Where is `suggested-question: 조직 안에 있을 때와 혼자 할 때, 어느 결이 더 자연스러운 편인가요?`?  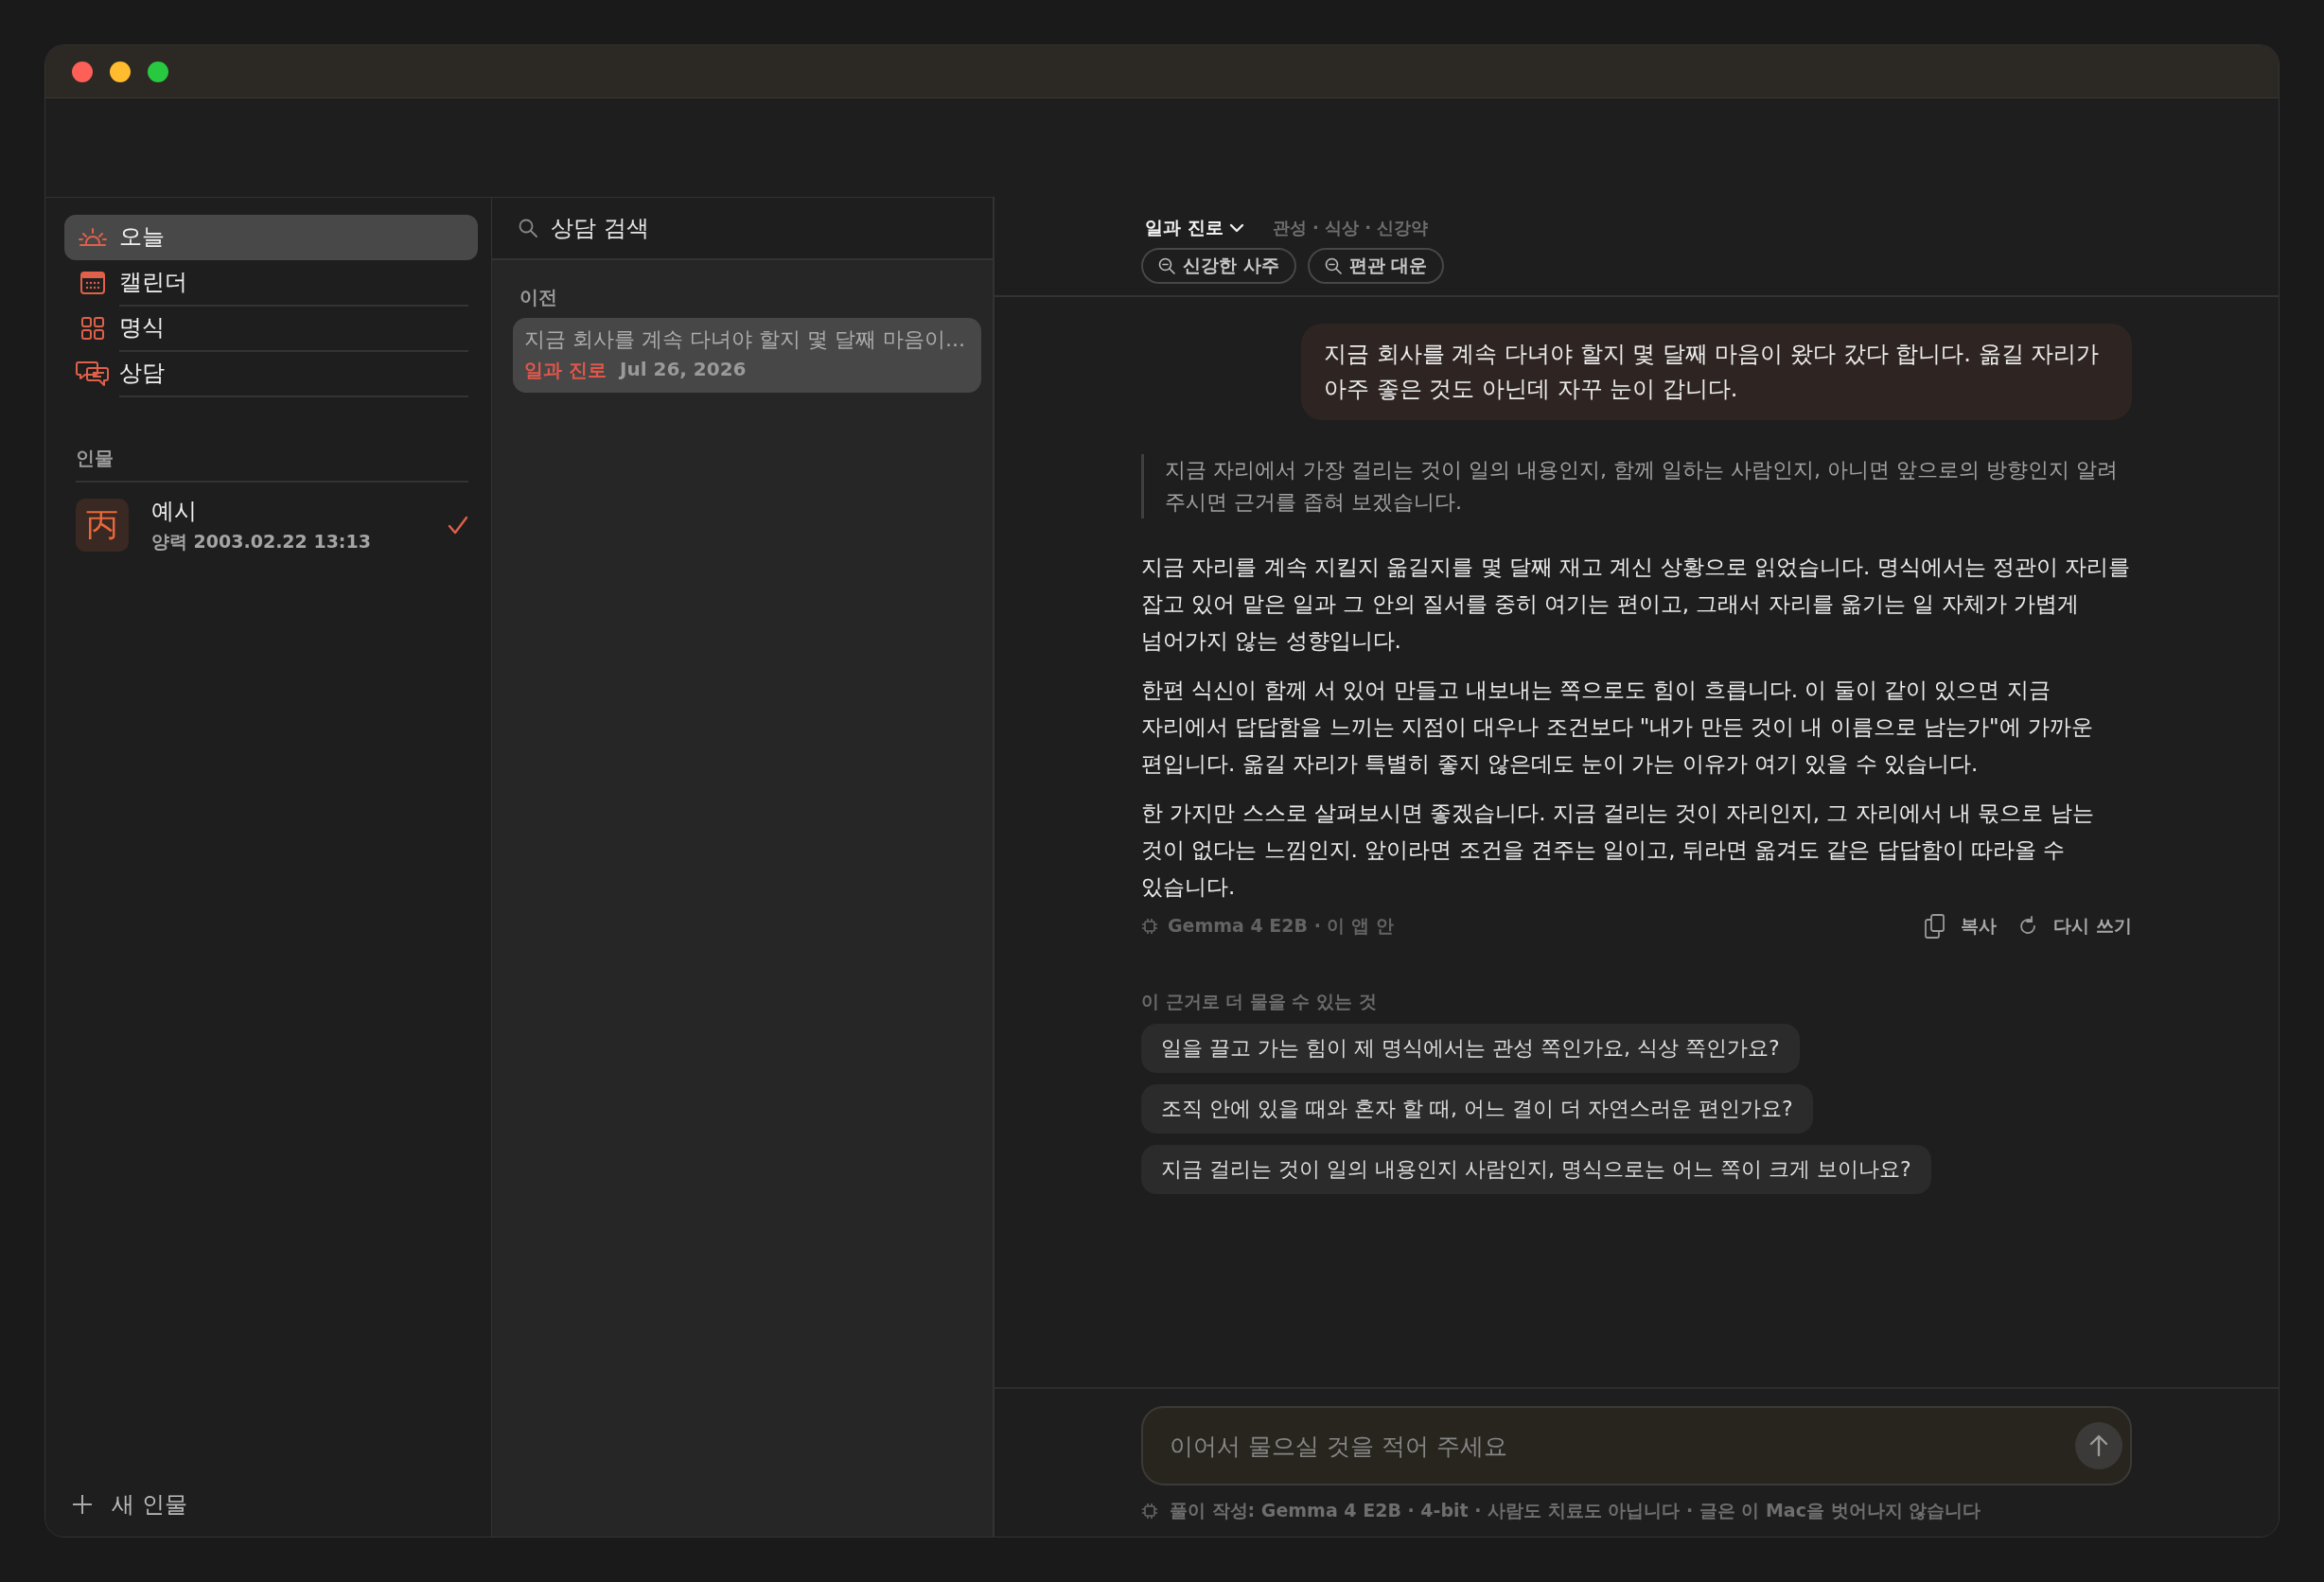 suggested-question: 조직 안에 있을 때와 혼자 할 때, 어느 결이 더 자연스러운 편인가요? is located at coordinates (1477, 1109).